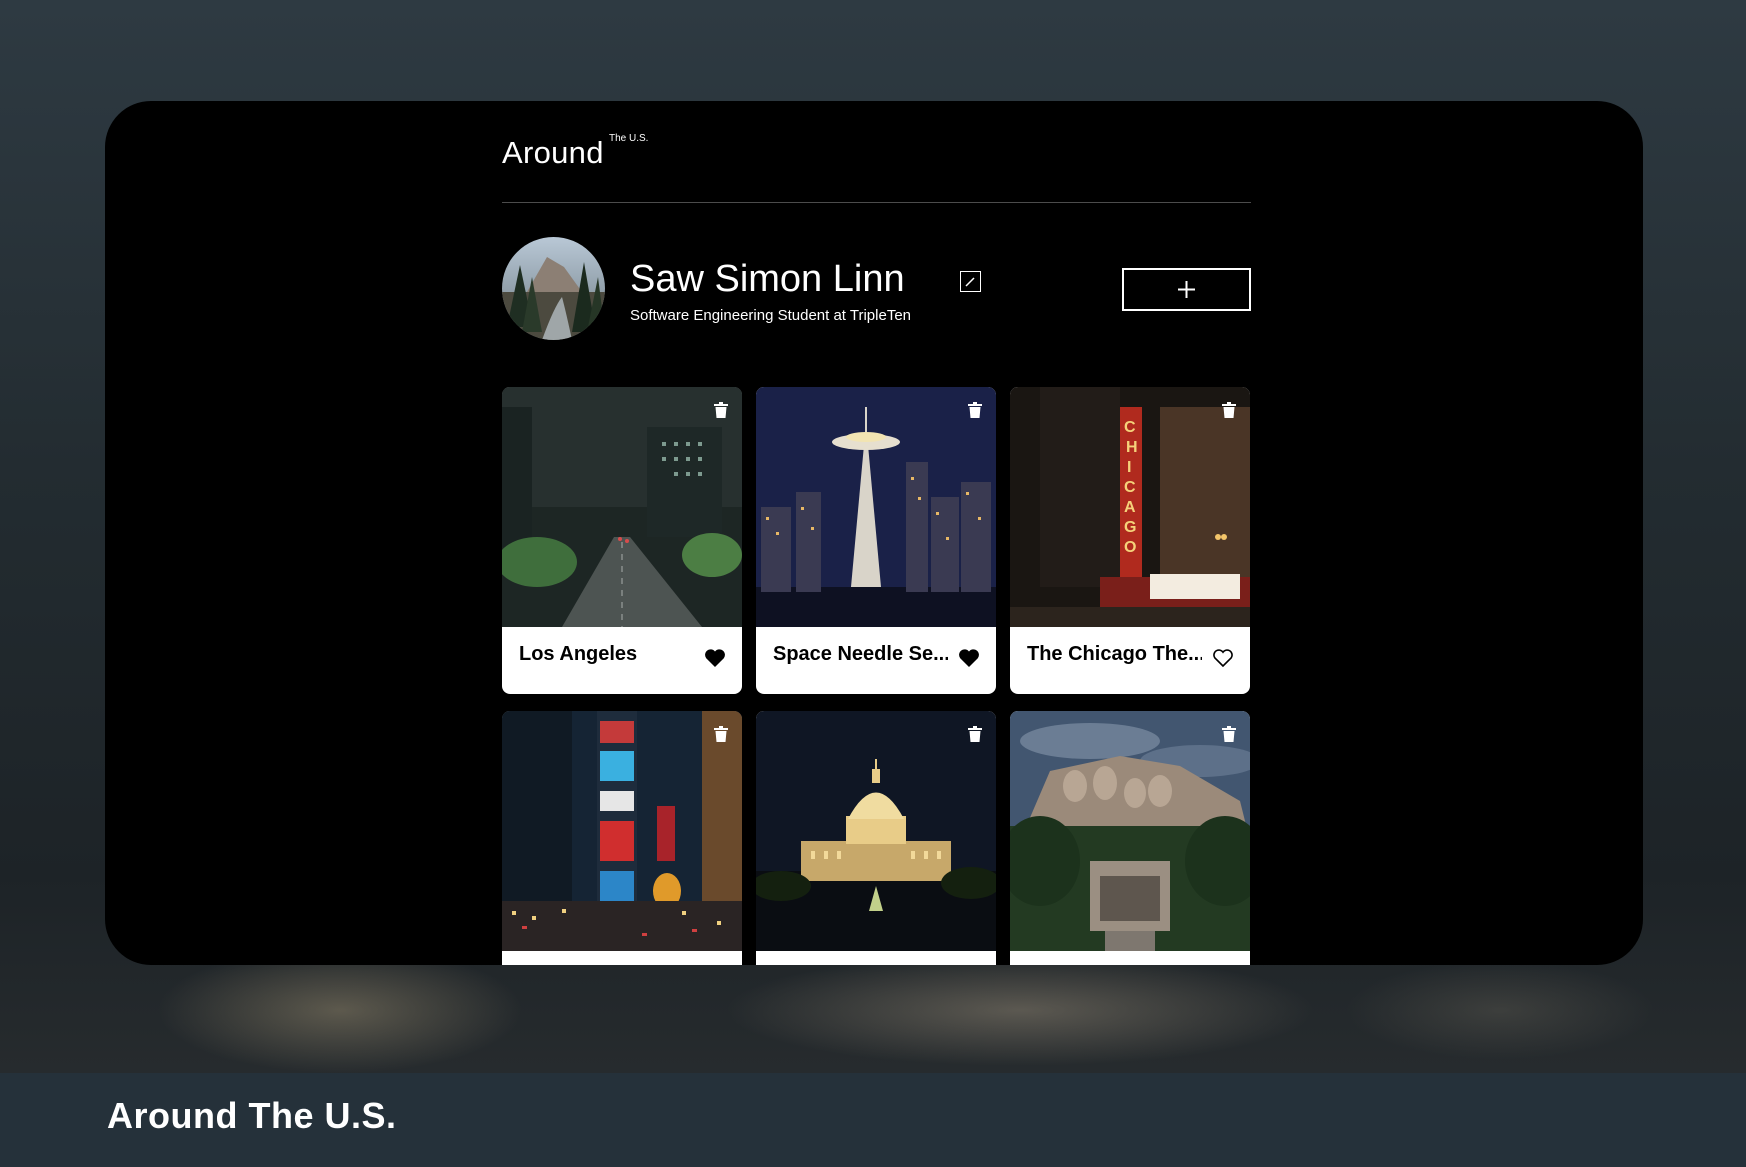  Describe the element at coordinates (252, 1115) in the screenshot. I see `caption-title: Around The U.S.` at that location.